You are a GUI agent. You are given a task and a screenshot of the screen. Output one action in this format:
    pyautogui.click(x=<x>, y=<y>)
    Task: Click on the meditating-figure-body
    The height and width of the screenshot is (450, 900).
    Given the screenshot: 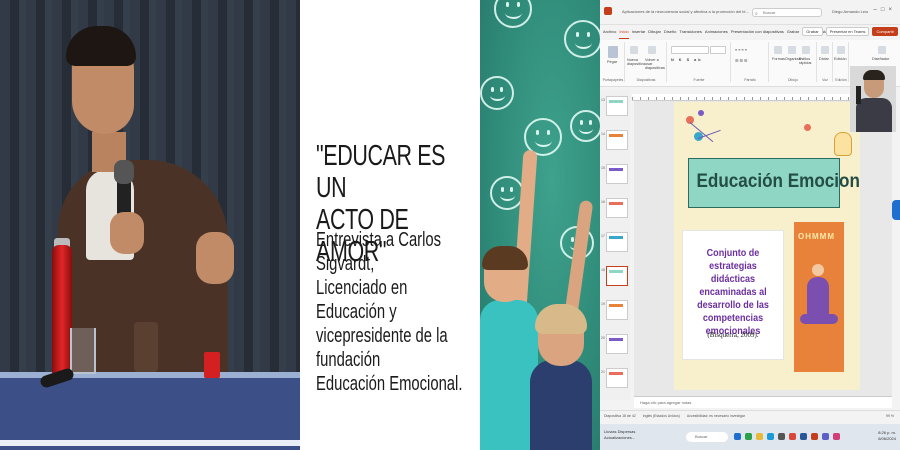 What is the action you would take?
    pyautogui.click(x=818, y=297)
    